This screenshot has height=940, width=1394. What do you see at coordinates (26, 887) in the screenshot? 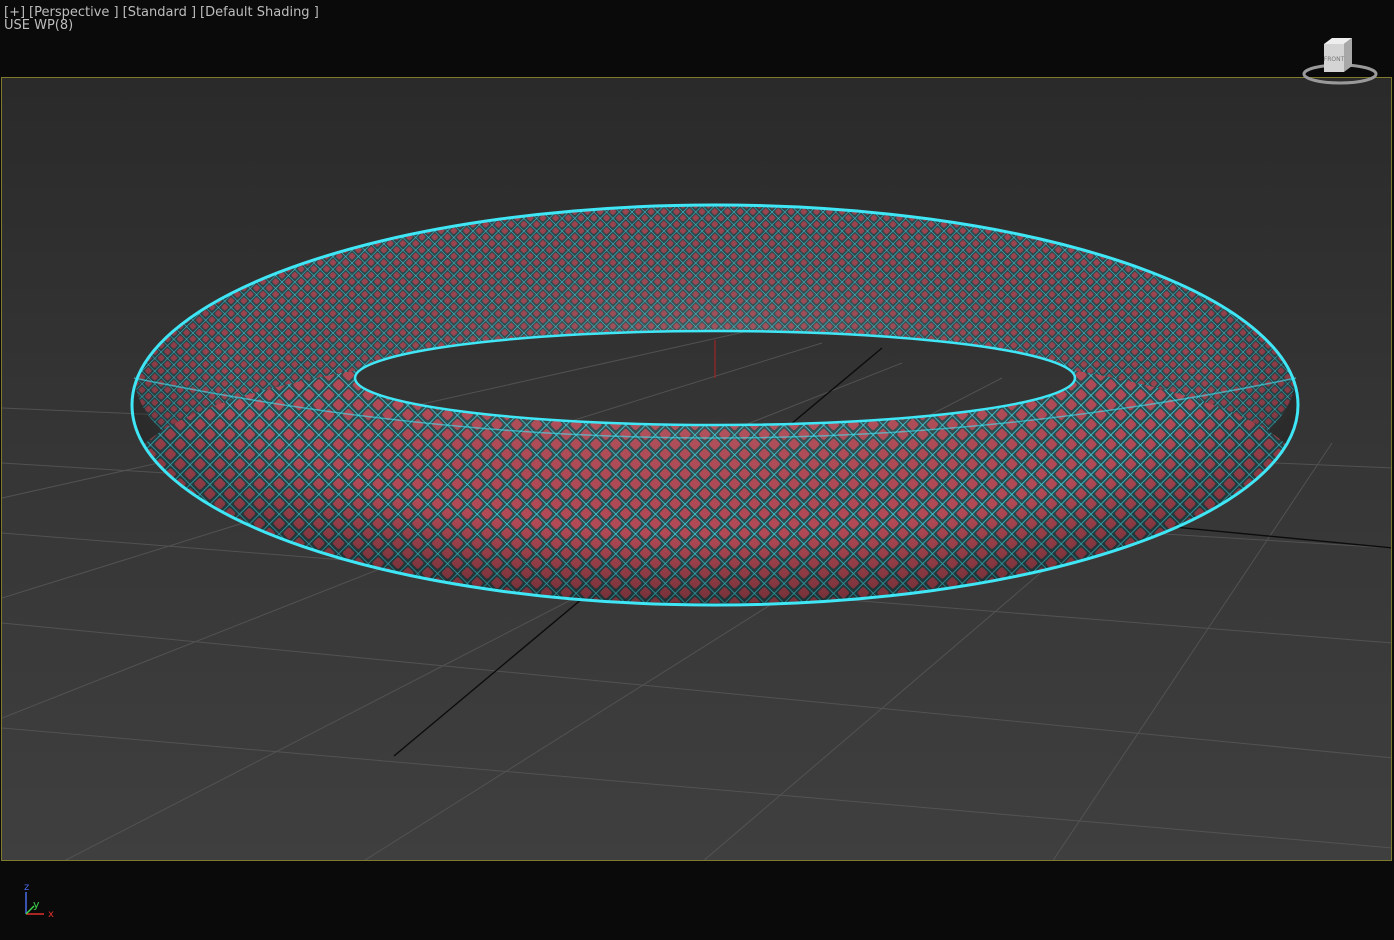
I see `axis-z-label: z` at bounding box center [26, 887].